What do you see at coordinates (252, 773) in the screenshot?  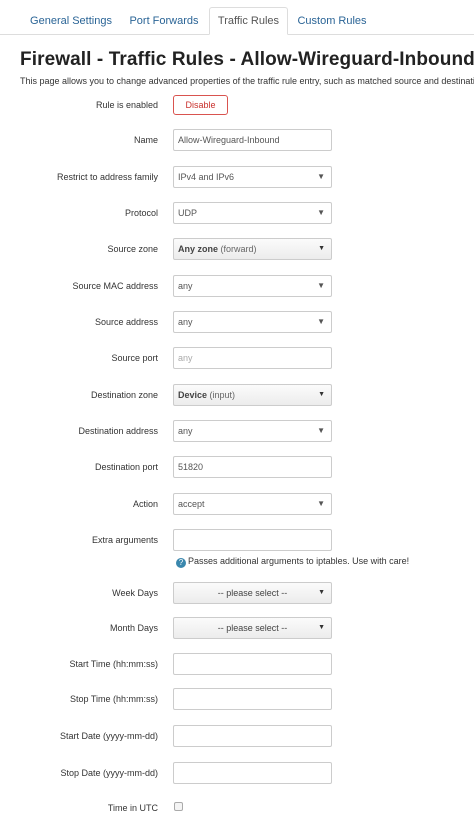 I see `stop-date-input` at bounding box center [252, 773].